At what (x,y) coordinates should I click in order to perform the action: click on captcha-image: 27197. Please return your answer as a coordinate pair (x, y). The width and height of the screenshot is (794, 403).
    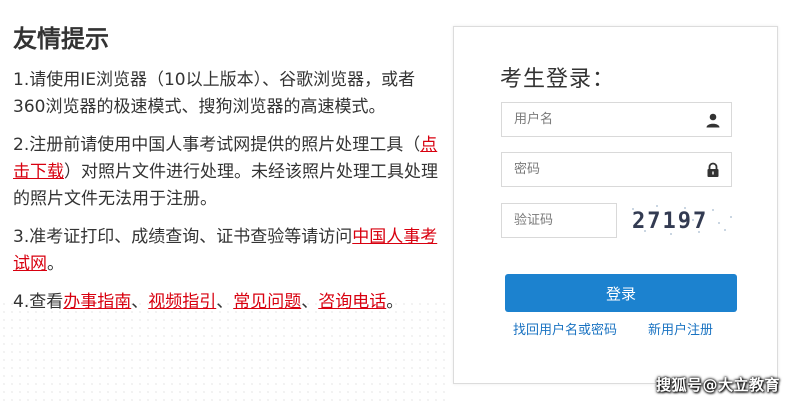
    Looking at the image, I should click on (682, 220).